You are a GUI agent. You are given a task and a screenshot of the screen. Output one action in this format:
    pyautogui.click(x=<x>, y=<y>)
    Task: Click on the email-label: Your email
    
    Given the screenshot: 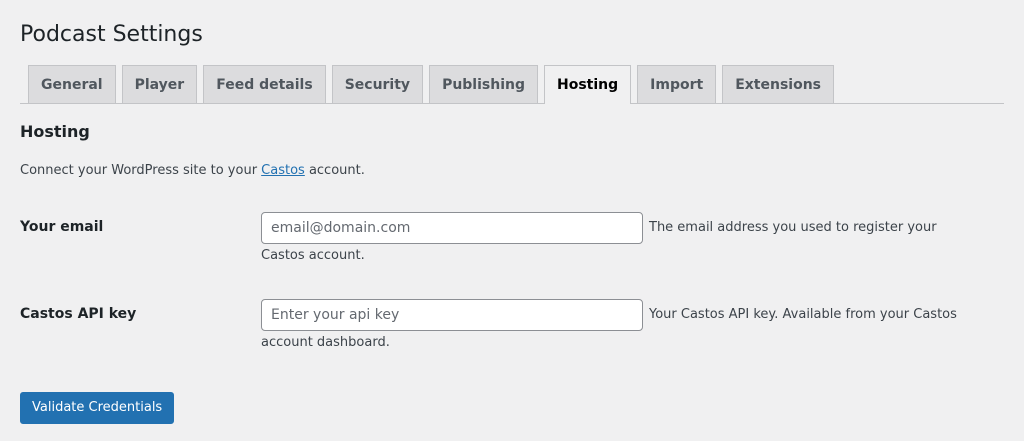 What is the action you would take?
    pyautogui.click(x=62, y=227)
    